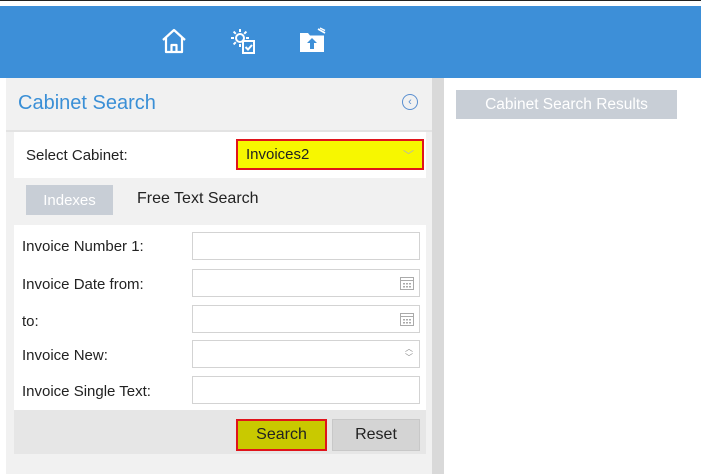 The height and width of the screenshot is (474, 701). I want to click on invoice-number-label: Invoice Number 1:, so click(83, 246).